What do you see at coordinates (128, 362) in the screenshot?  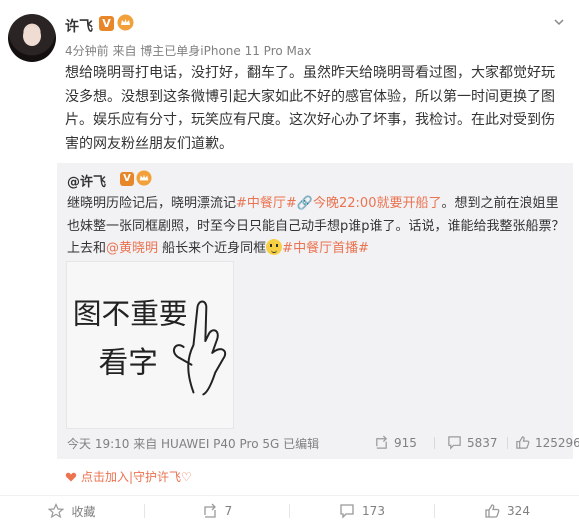 I see `image-text-line2: 看字` at bounding box center [128, 362].